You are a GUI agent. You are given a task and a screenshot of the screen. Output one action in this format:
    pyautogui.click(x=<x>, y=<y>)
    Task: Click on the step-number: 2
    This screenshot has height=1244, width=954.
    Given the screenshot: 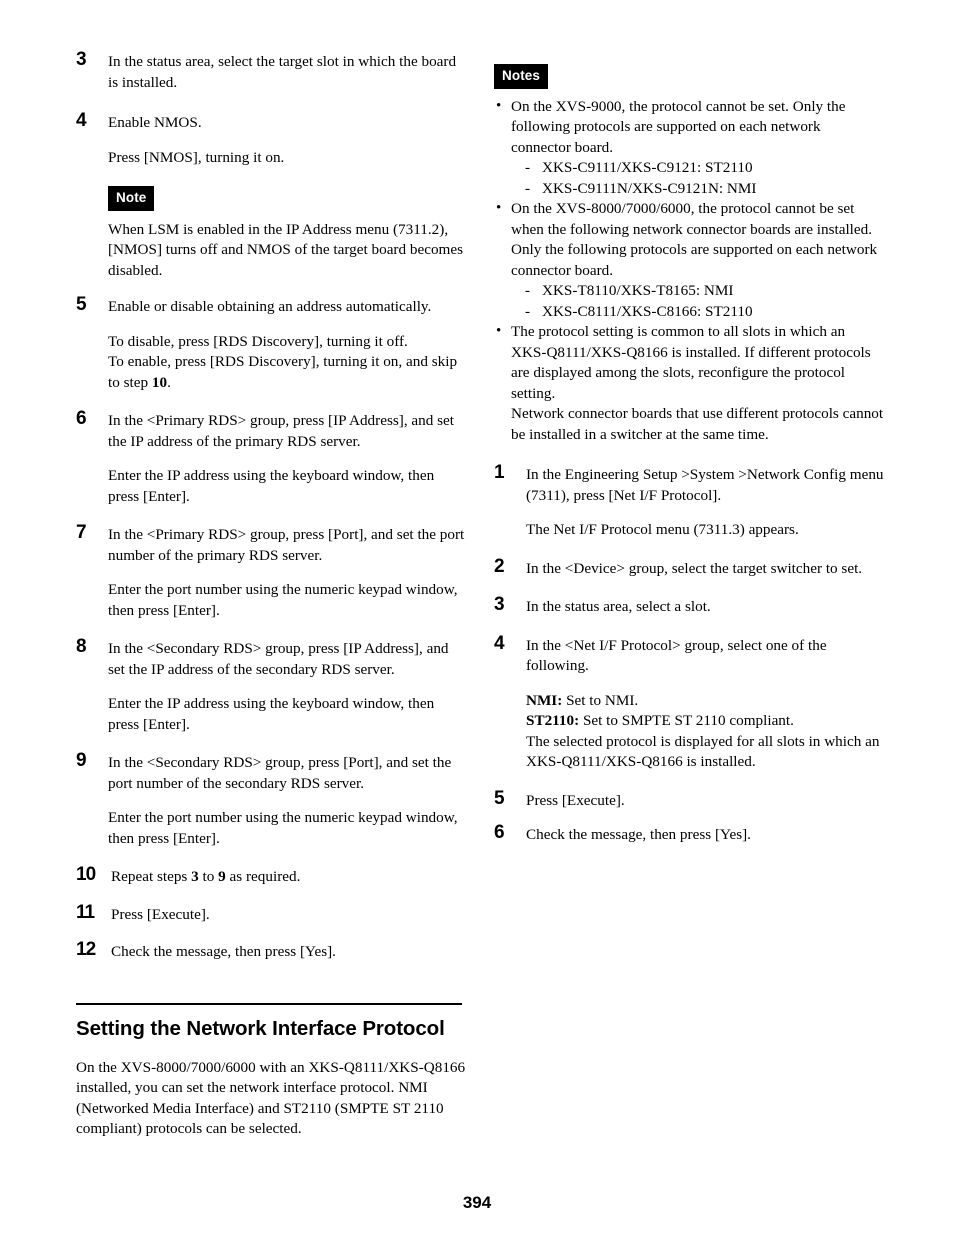 What is the action you would take?
    pyautogui.click(x=499, y=566)
    